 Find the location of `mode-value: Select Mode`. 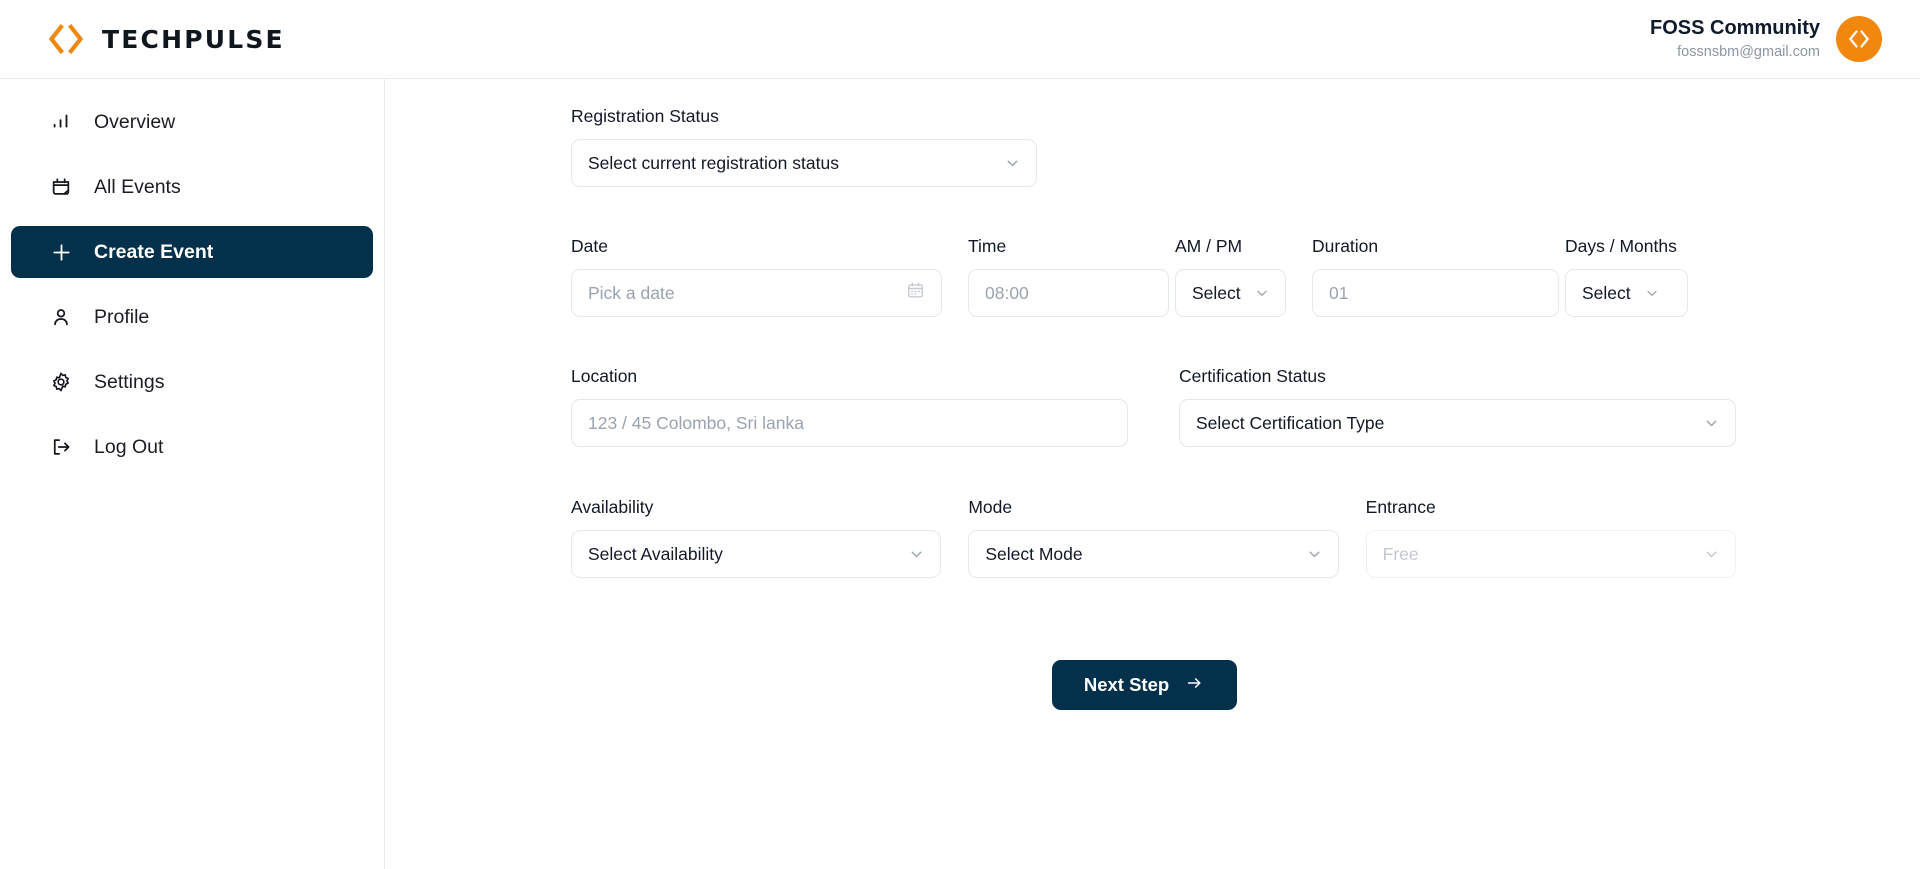

mode-value: Select Mode is located at coordinates (1034, 553).